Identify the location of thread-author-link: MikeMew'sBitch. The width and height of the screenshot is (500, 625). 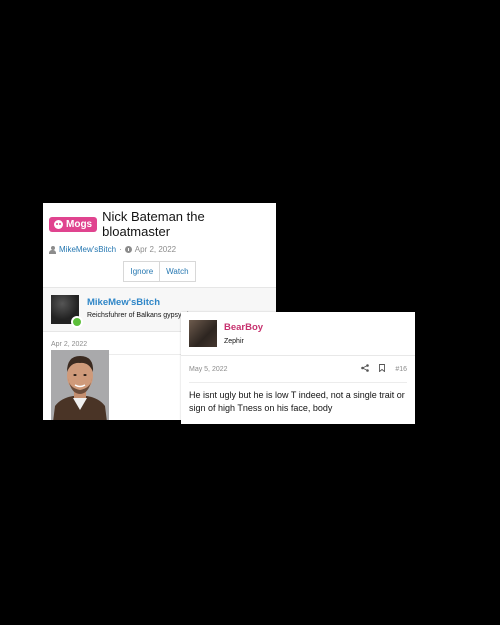
(87, 249).